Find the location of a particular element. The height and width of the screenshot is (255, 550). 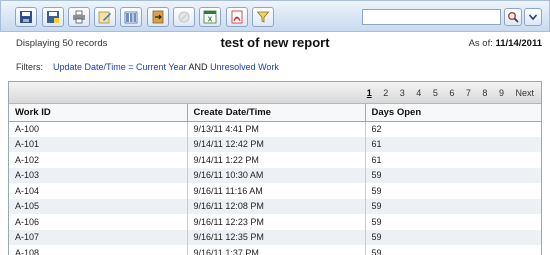

table-row: A-104 9/16/11 11:16 AM 59 is located at coordinates (275, 191).